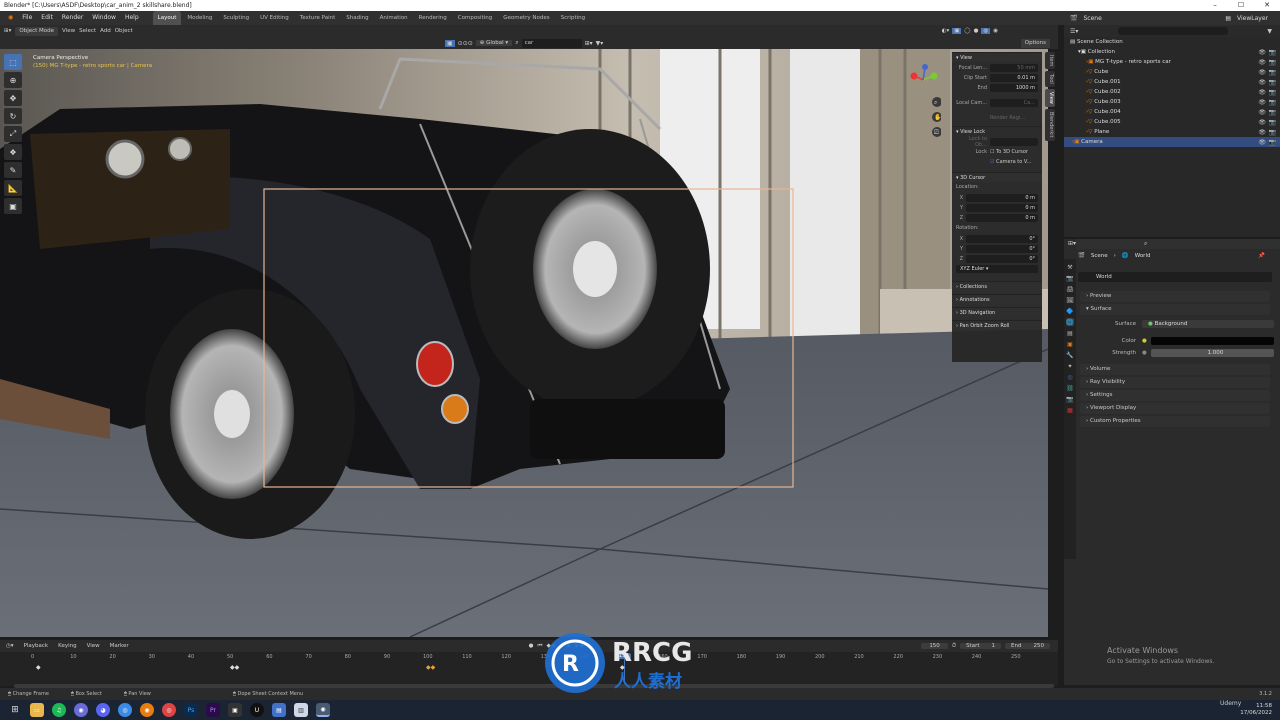 This screenshot has height=720, width=1280. Describe the element at coordinates (119, 646) in the screenshot. I see `menu-marker: Marker` at that location.